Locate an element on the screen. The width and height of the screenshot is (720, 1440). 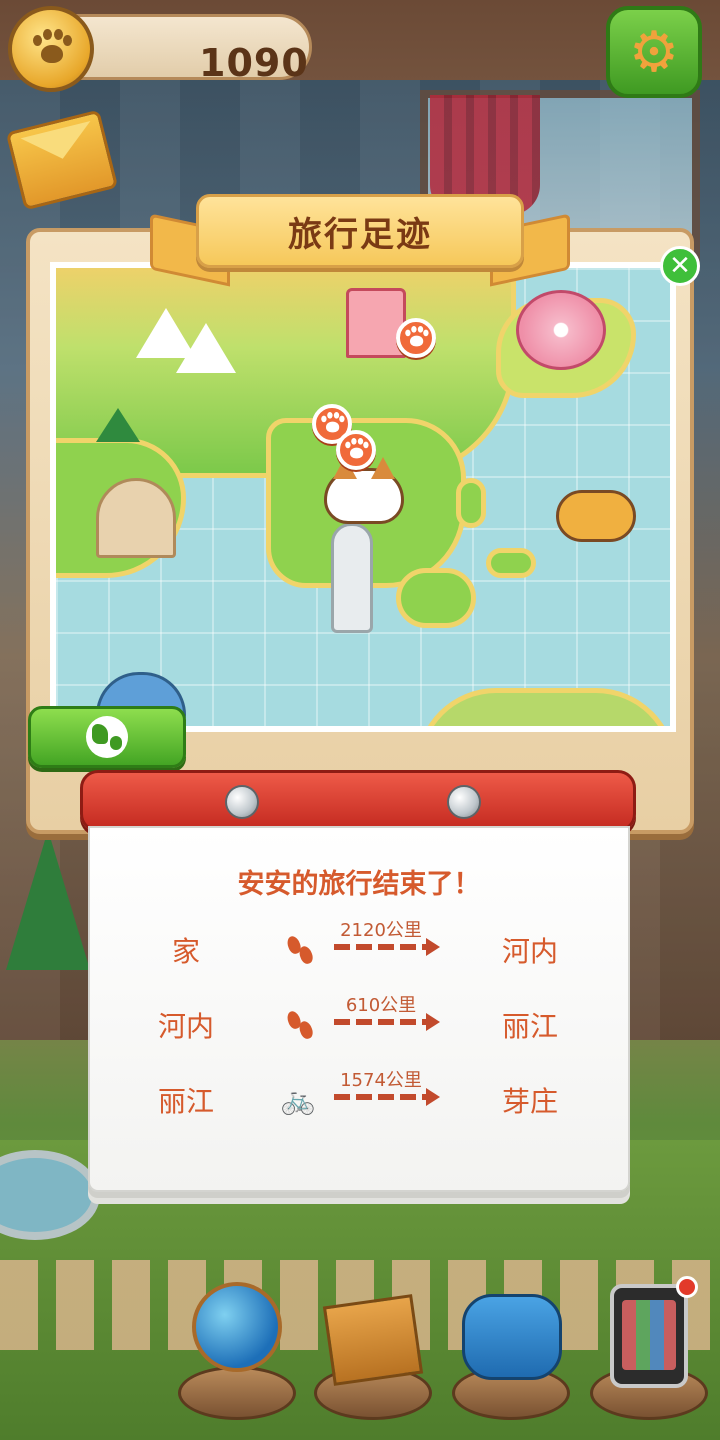
map-land-borneo is located at coordinates (511, 563).